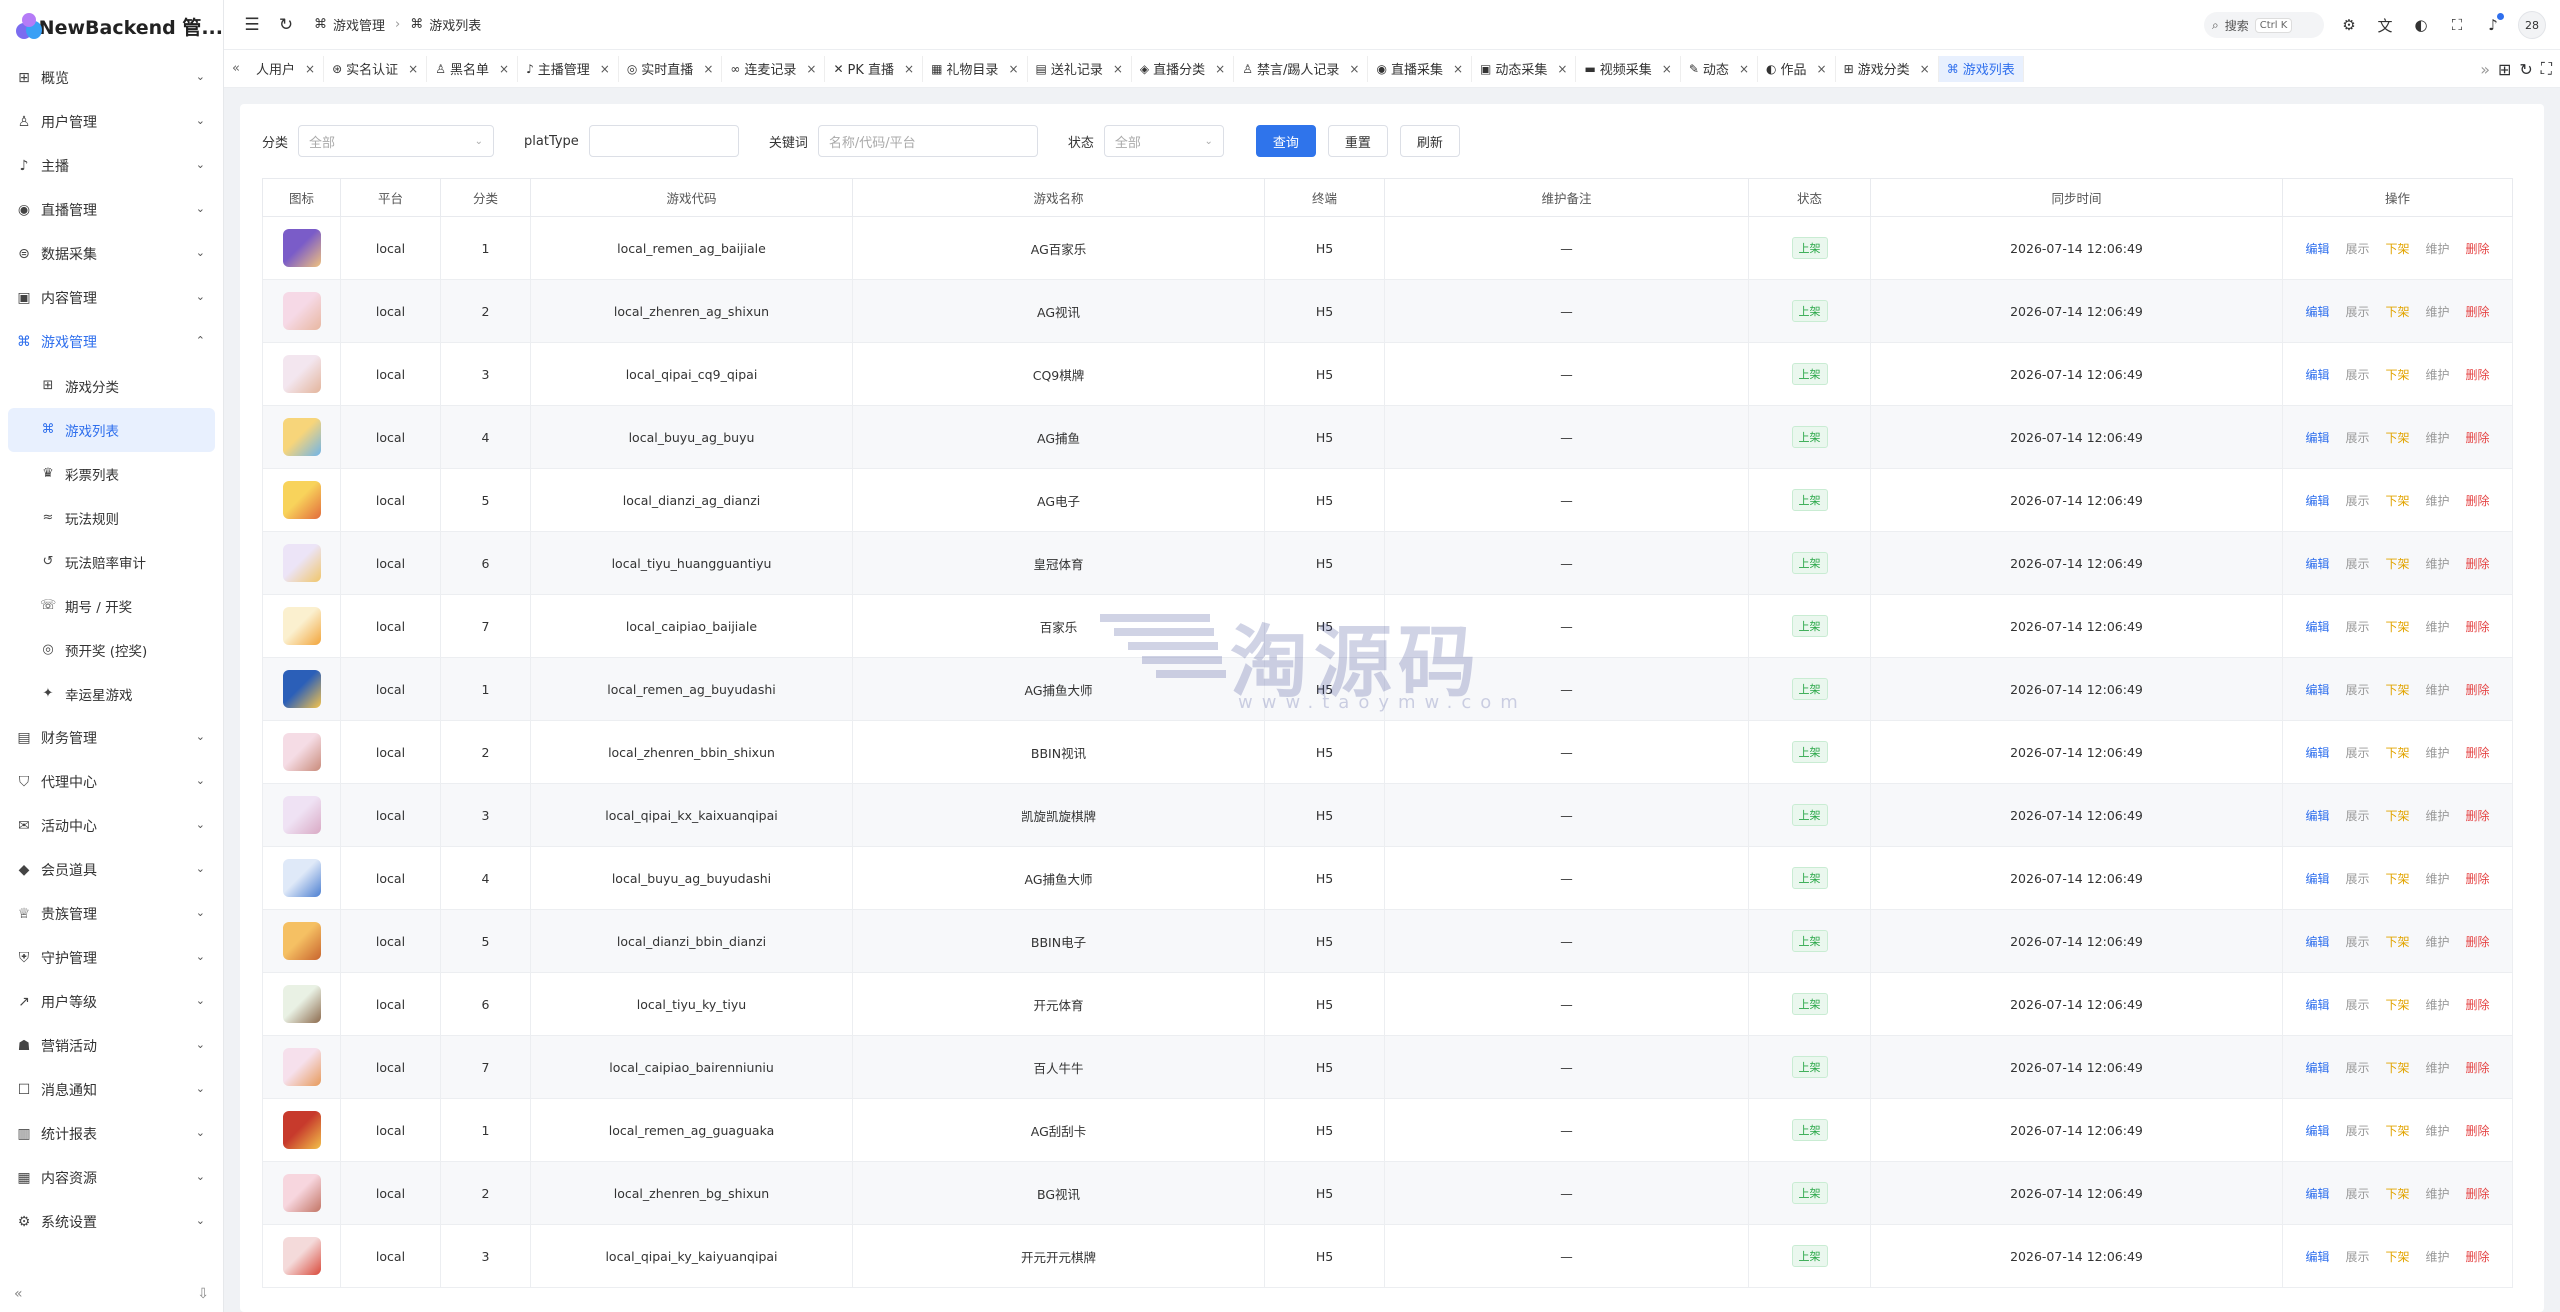  I want to click on plattype-input, so click(663, 141).